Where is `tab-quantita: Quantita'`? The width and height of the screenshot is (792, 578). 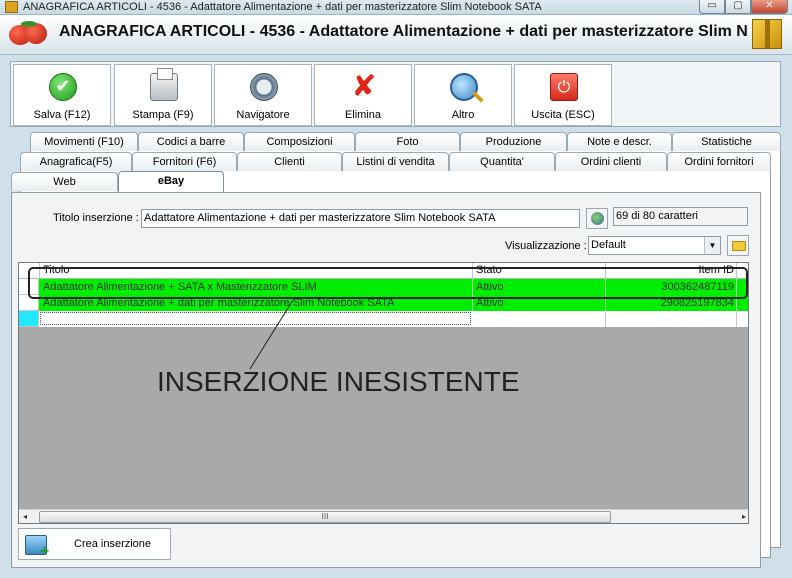 tab-quantita: Quantita' is located at coordinates (502, 161).